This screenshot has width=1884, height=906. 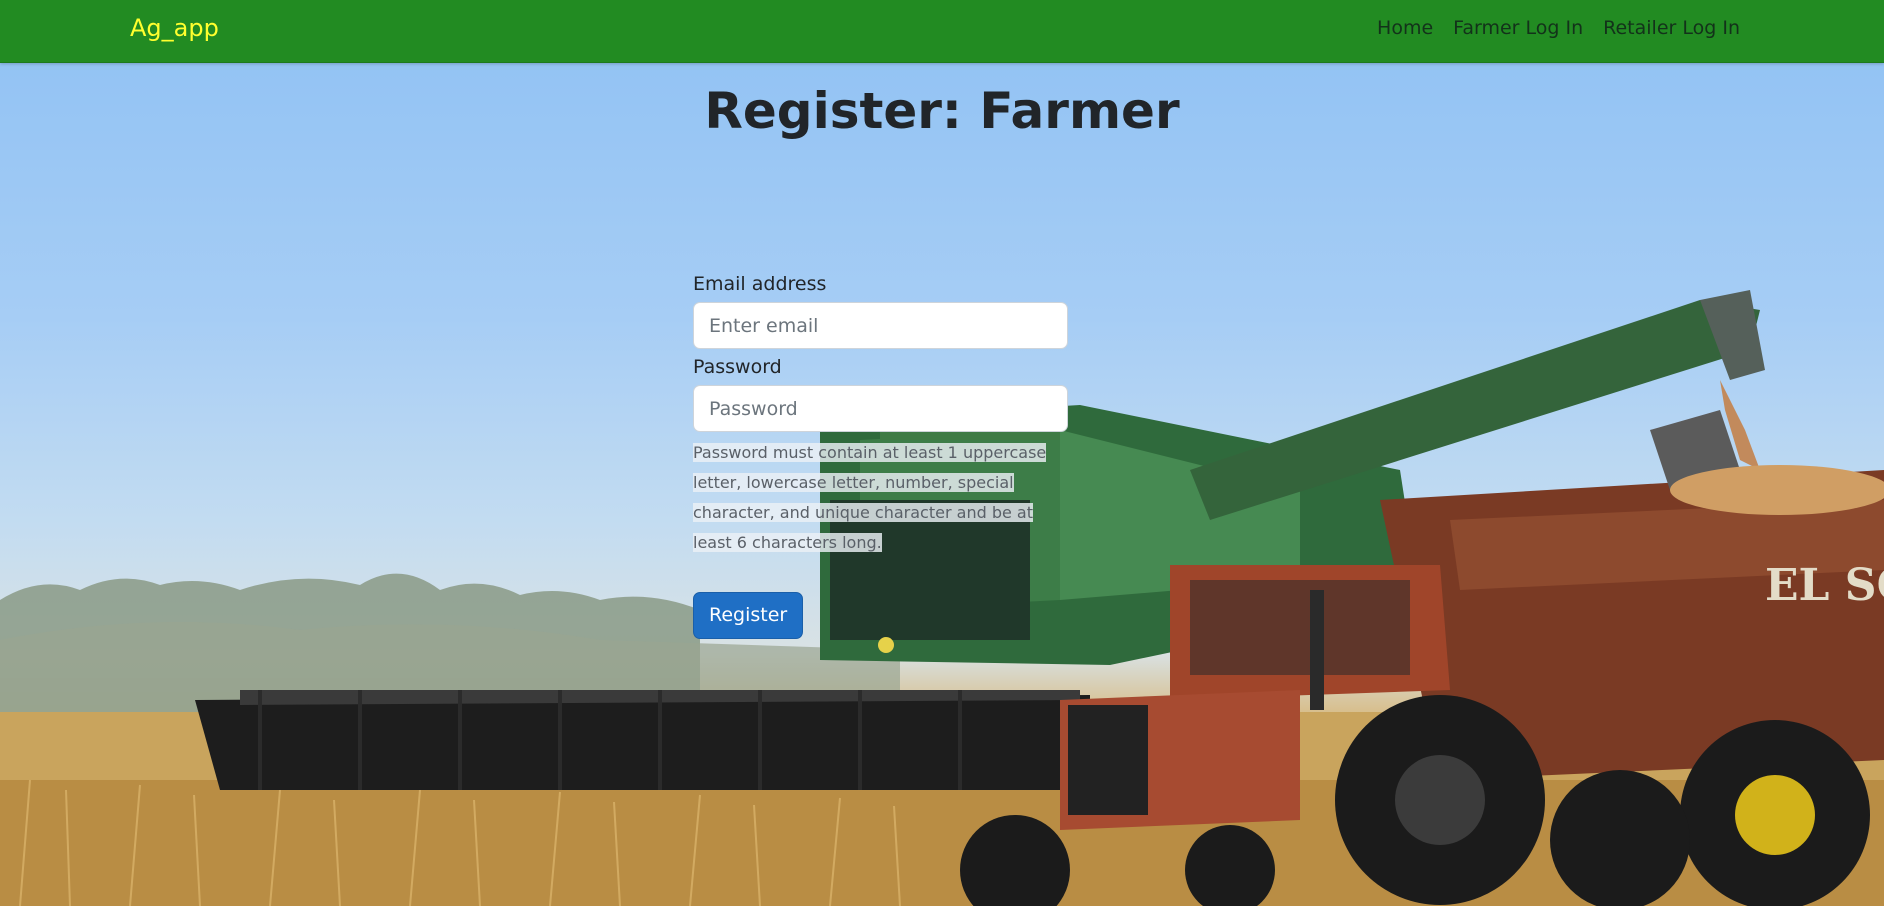 I want to click on brand-link: Ag_app, so click(x=174, y=28).